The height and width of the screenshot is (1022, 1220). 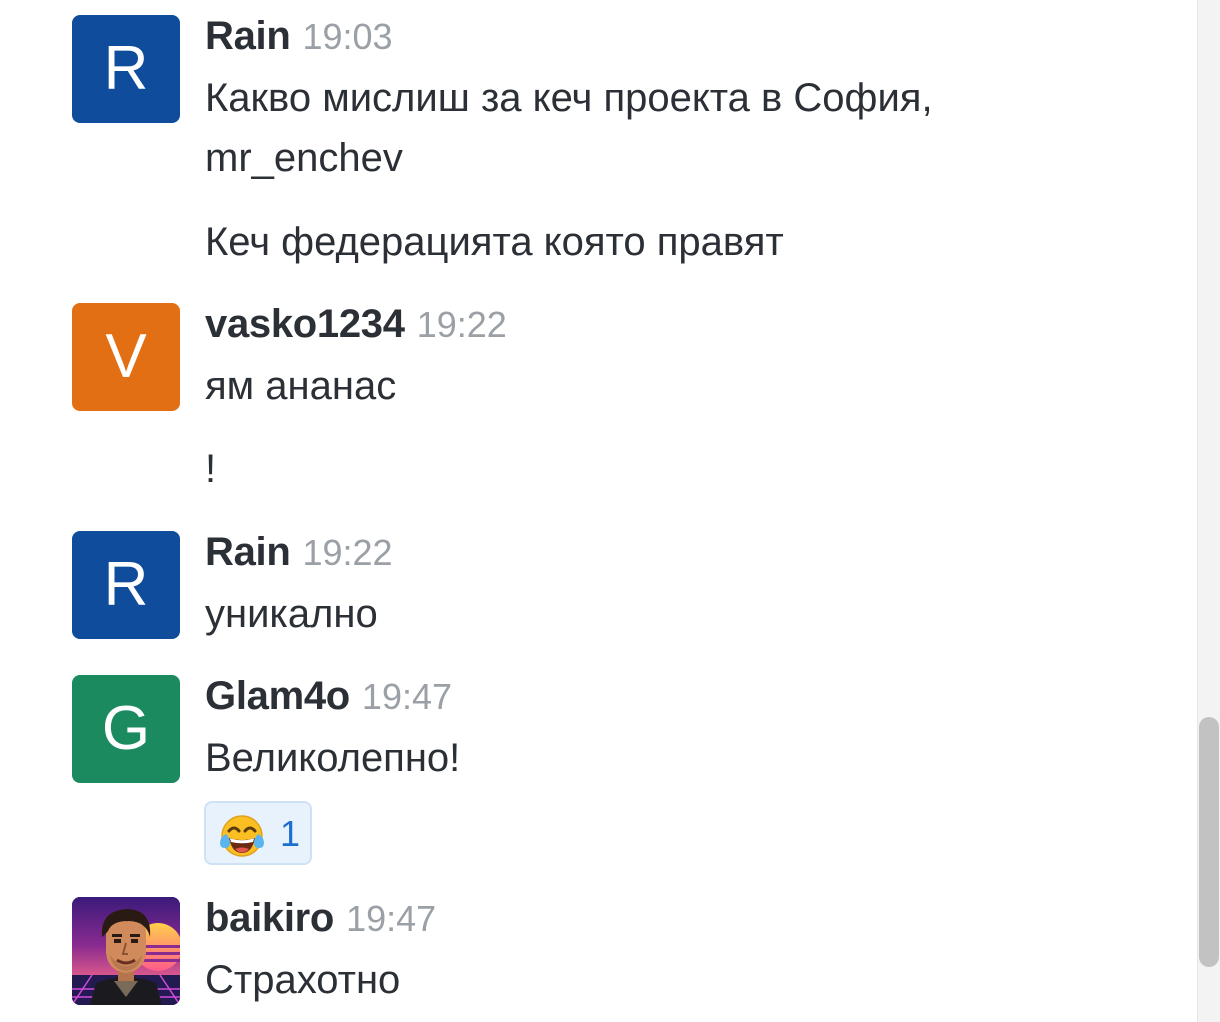 I want to click on scrollbar-thumb, so click(x=1209, y=842).